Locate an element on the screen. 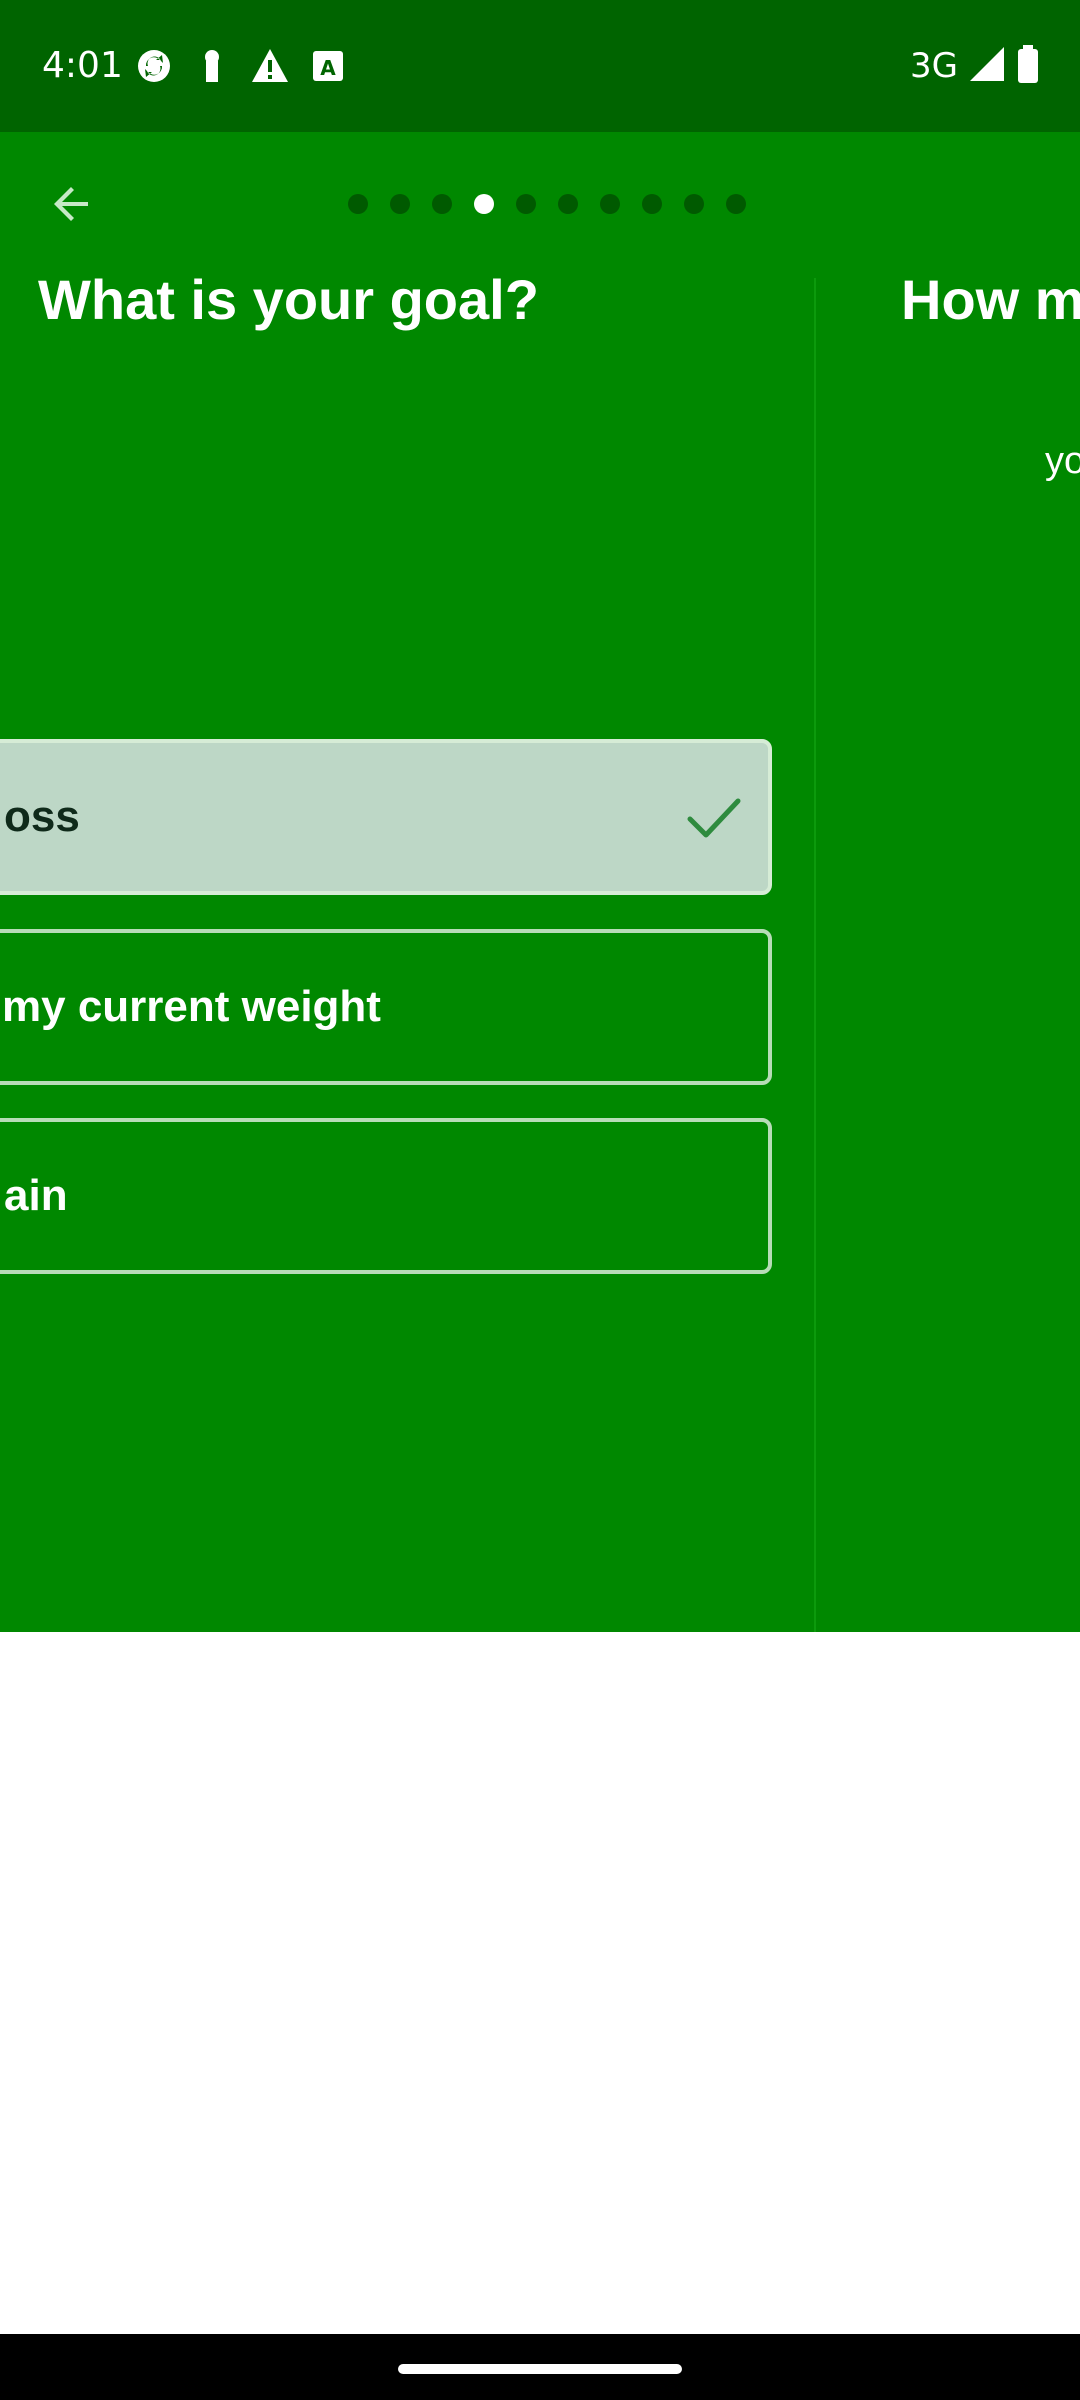 This screenshot has width=1080, height=2400. status-system-icons: 3G is located at coordinates (975, 66).